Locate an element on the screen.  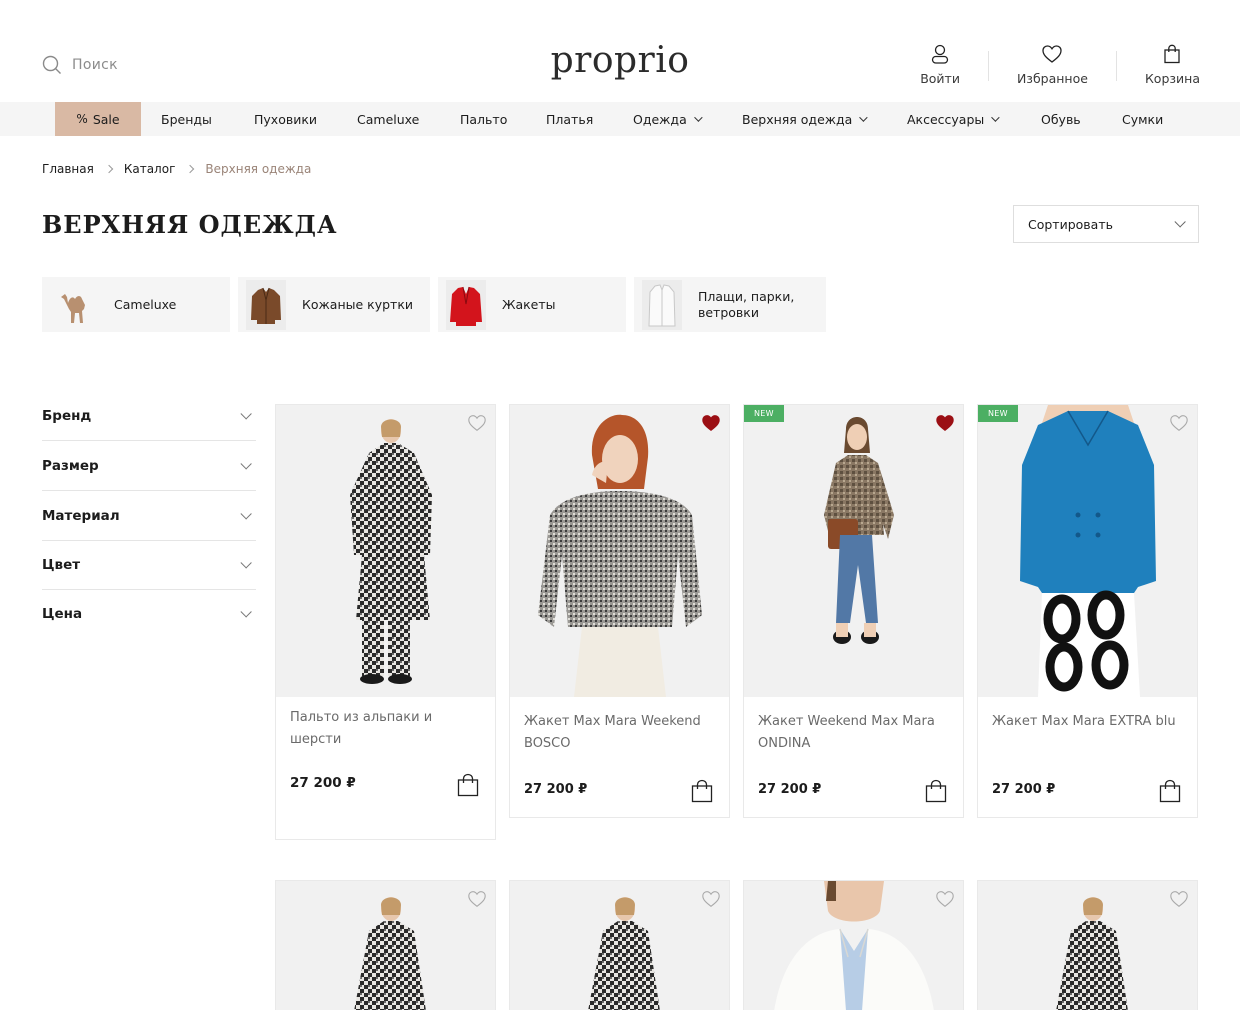
product-name-line1: Жакет Max Mara EXTRA blu is located at coordinates (1084, 721).